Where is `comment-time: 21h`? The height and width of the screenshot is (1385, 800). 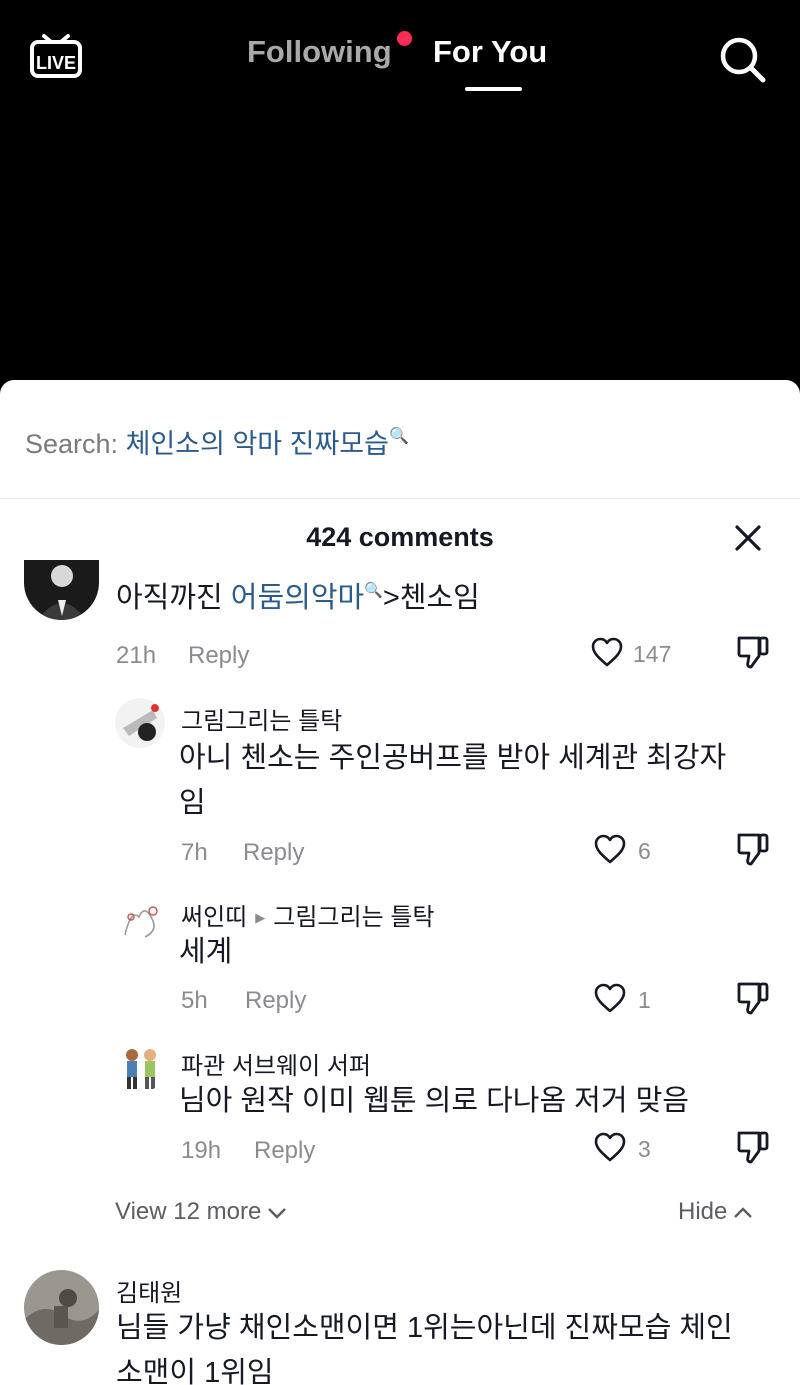
comment-time: 21h is located at coordinates (136, 655).